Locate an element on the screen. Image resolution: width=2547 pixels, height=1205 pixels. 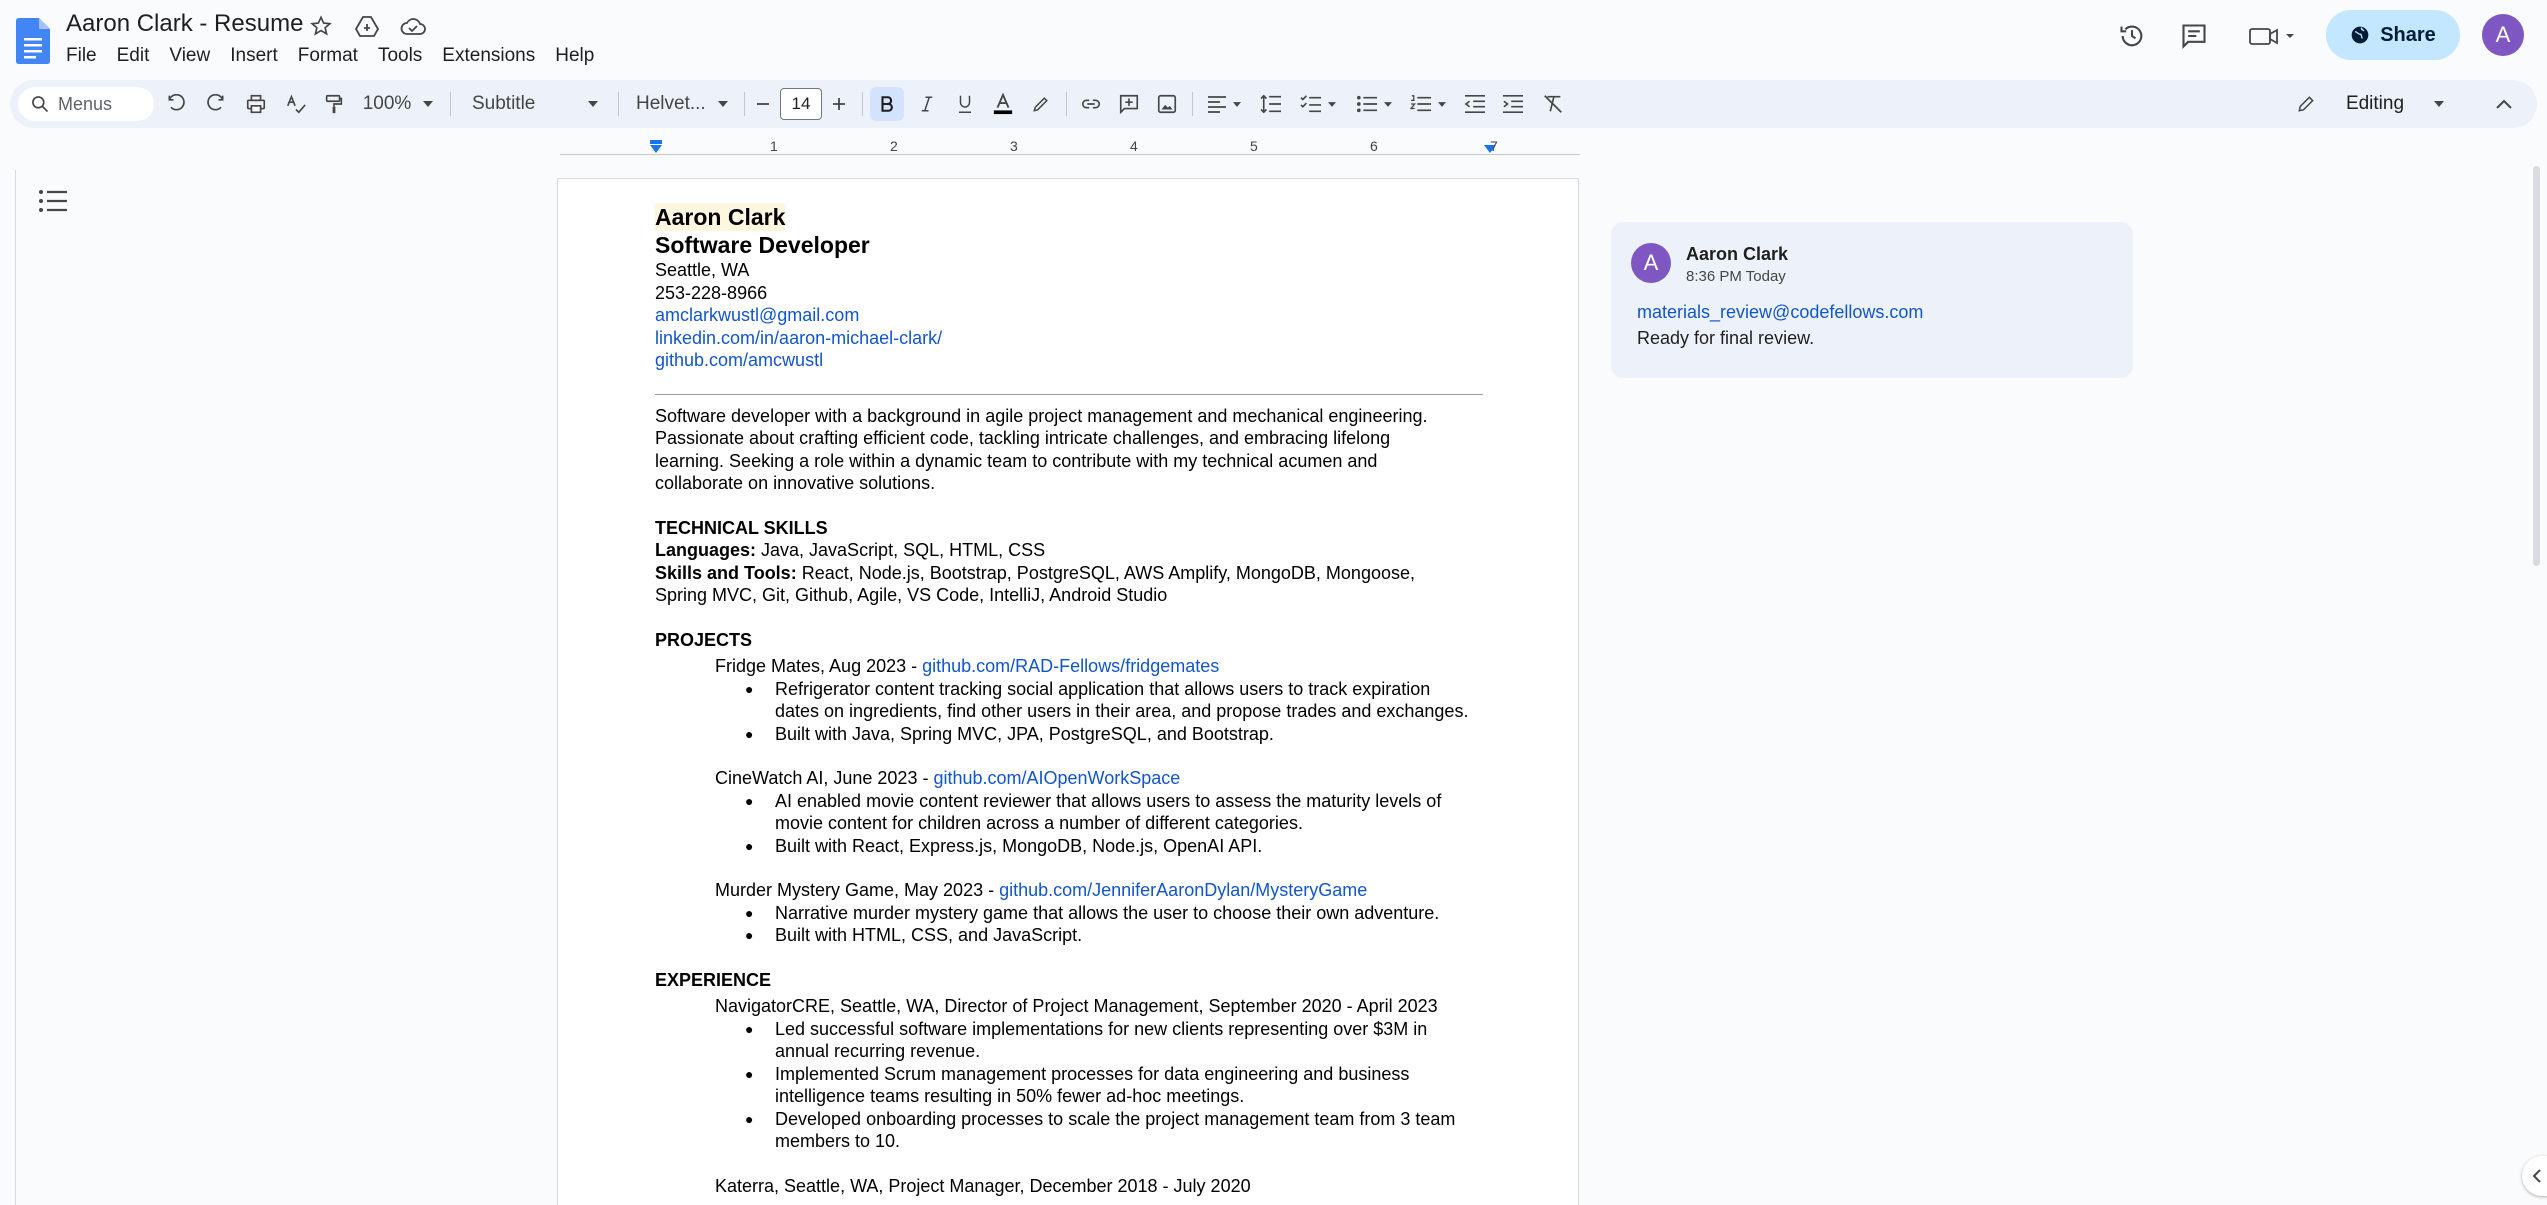
vertical-scrollbar is located at coordinates (2536, 364).